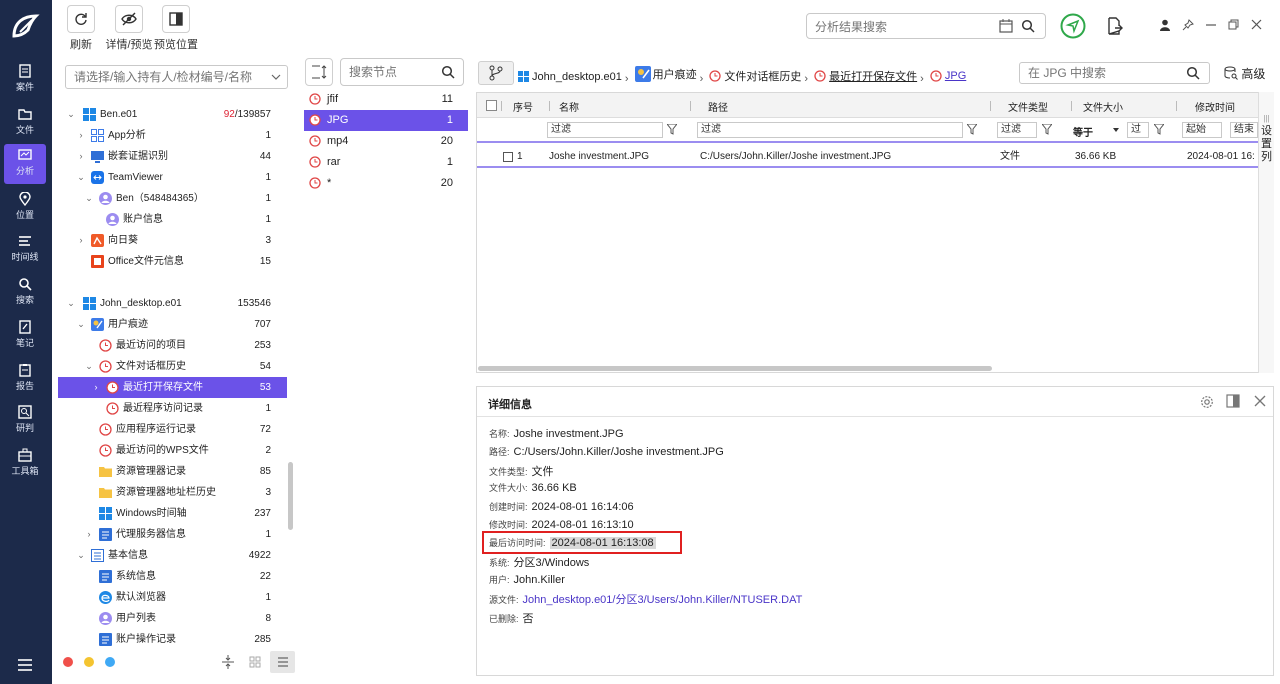  What do you see at coordinates (1103, 106) in the screenshot?
I see `col-size: 文件大小` at bounding box center [1103, 106].